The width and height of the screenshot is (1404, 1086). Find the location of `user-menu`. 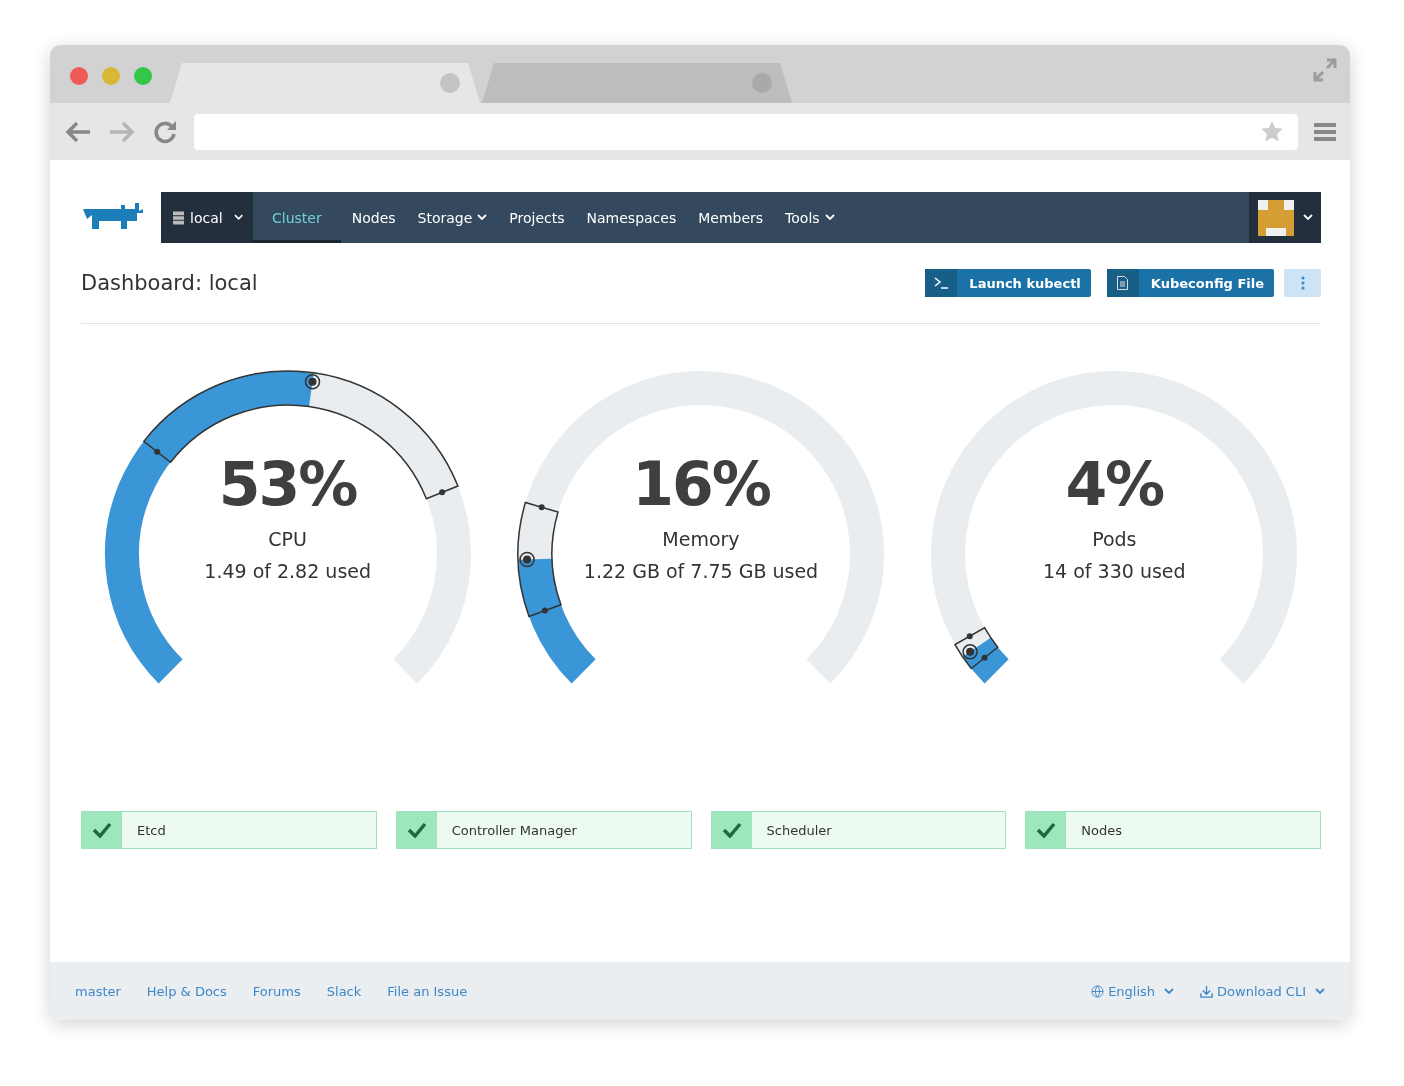

user-menu is located at coordinates (1285, 217).